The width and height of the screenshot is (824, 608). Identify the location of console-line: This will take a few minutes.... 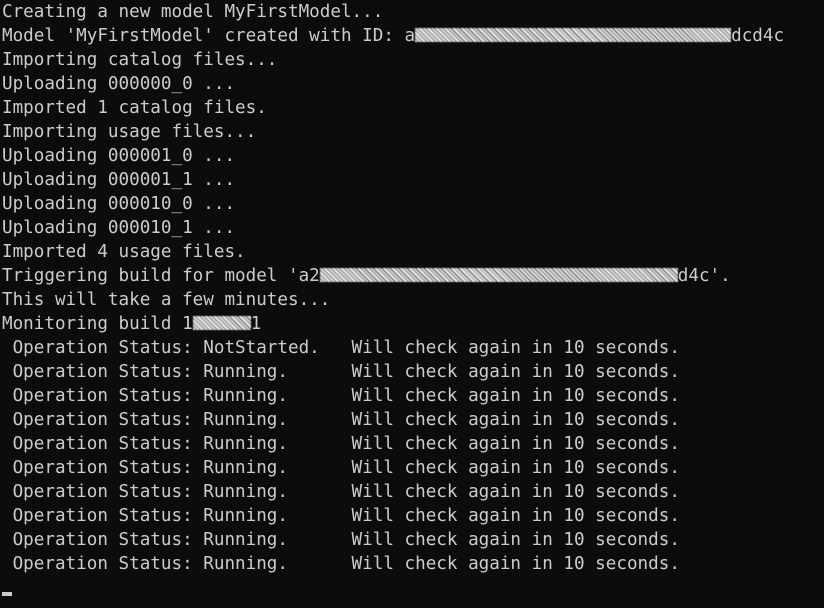
(166, 300).